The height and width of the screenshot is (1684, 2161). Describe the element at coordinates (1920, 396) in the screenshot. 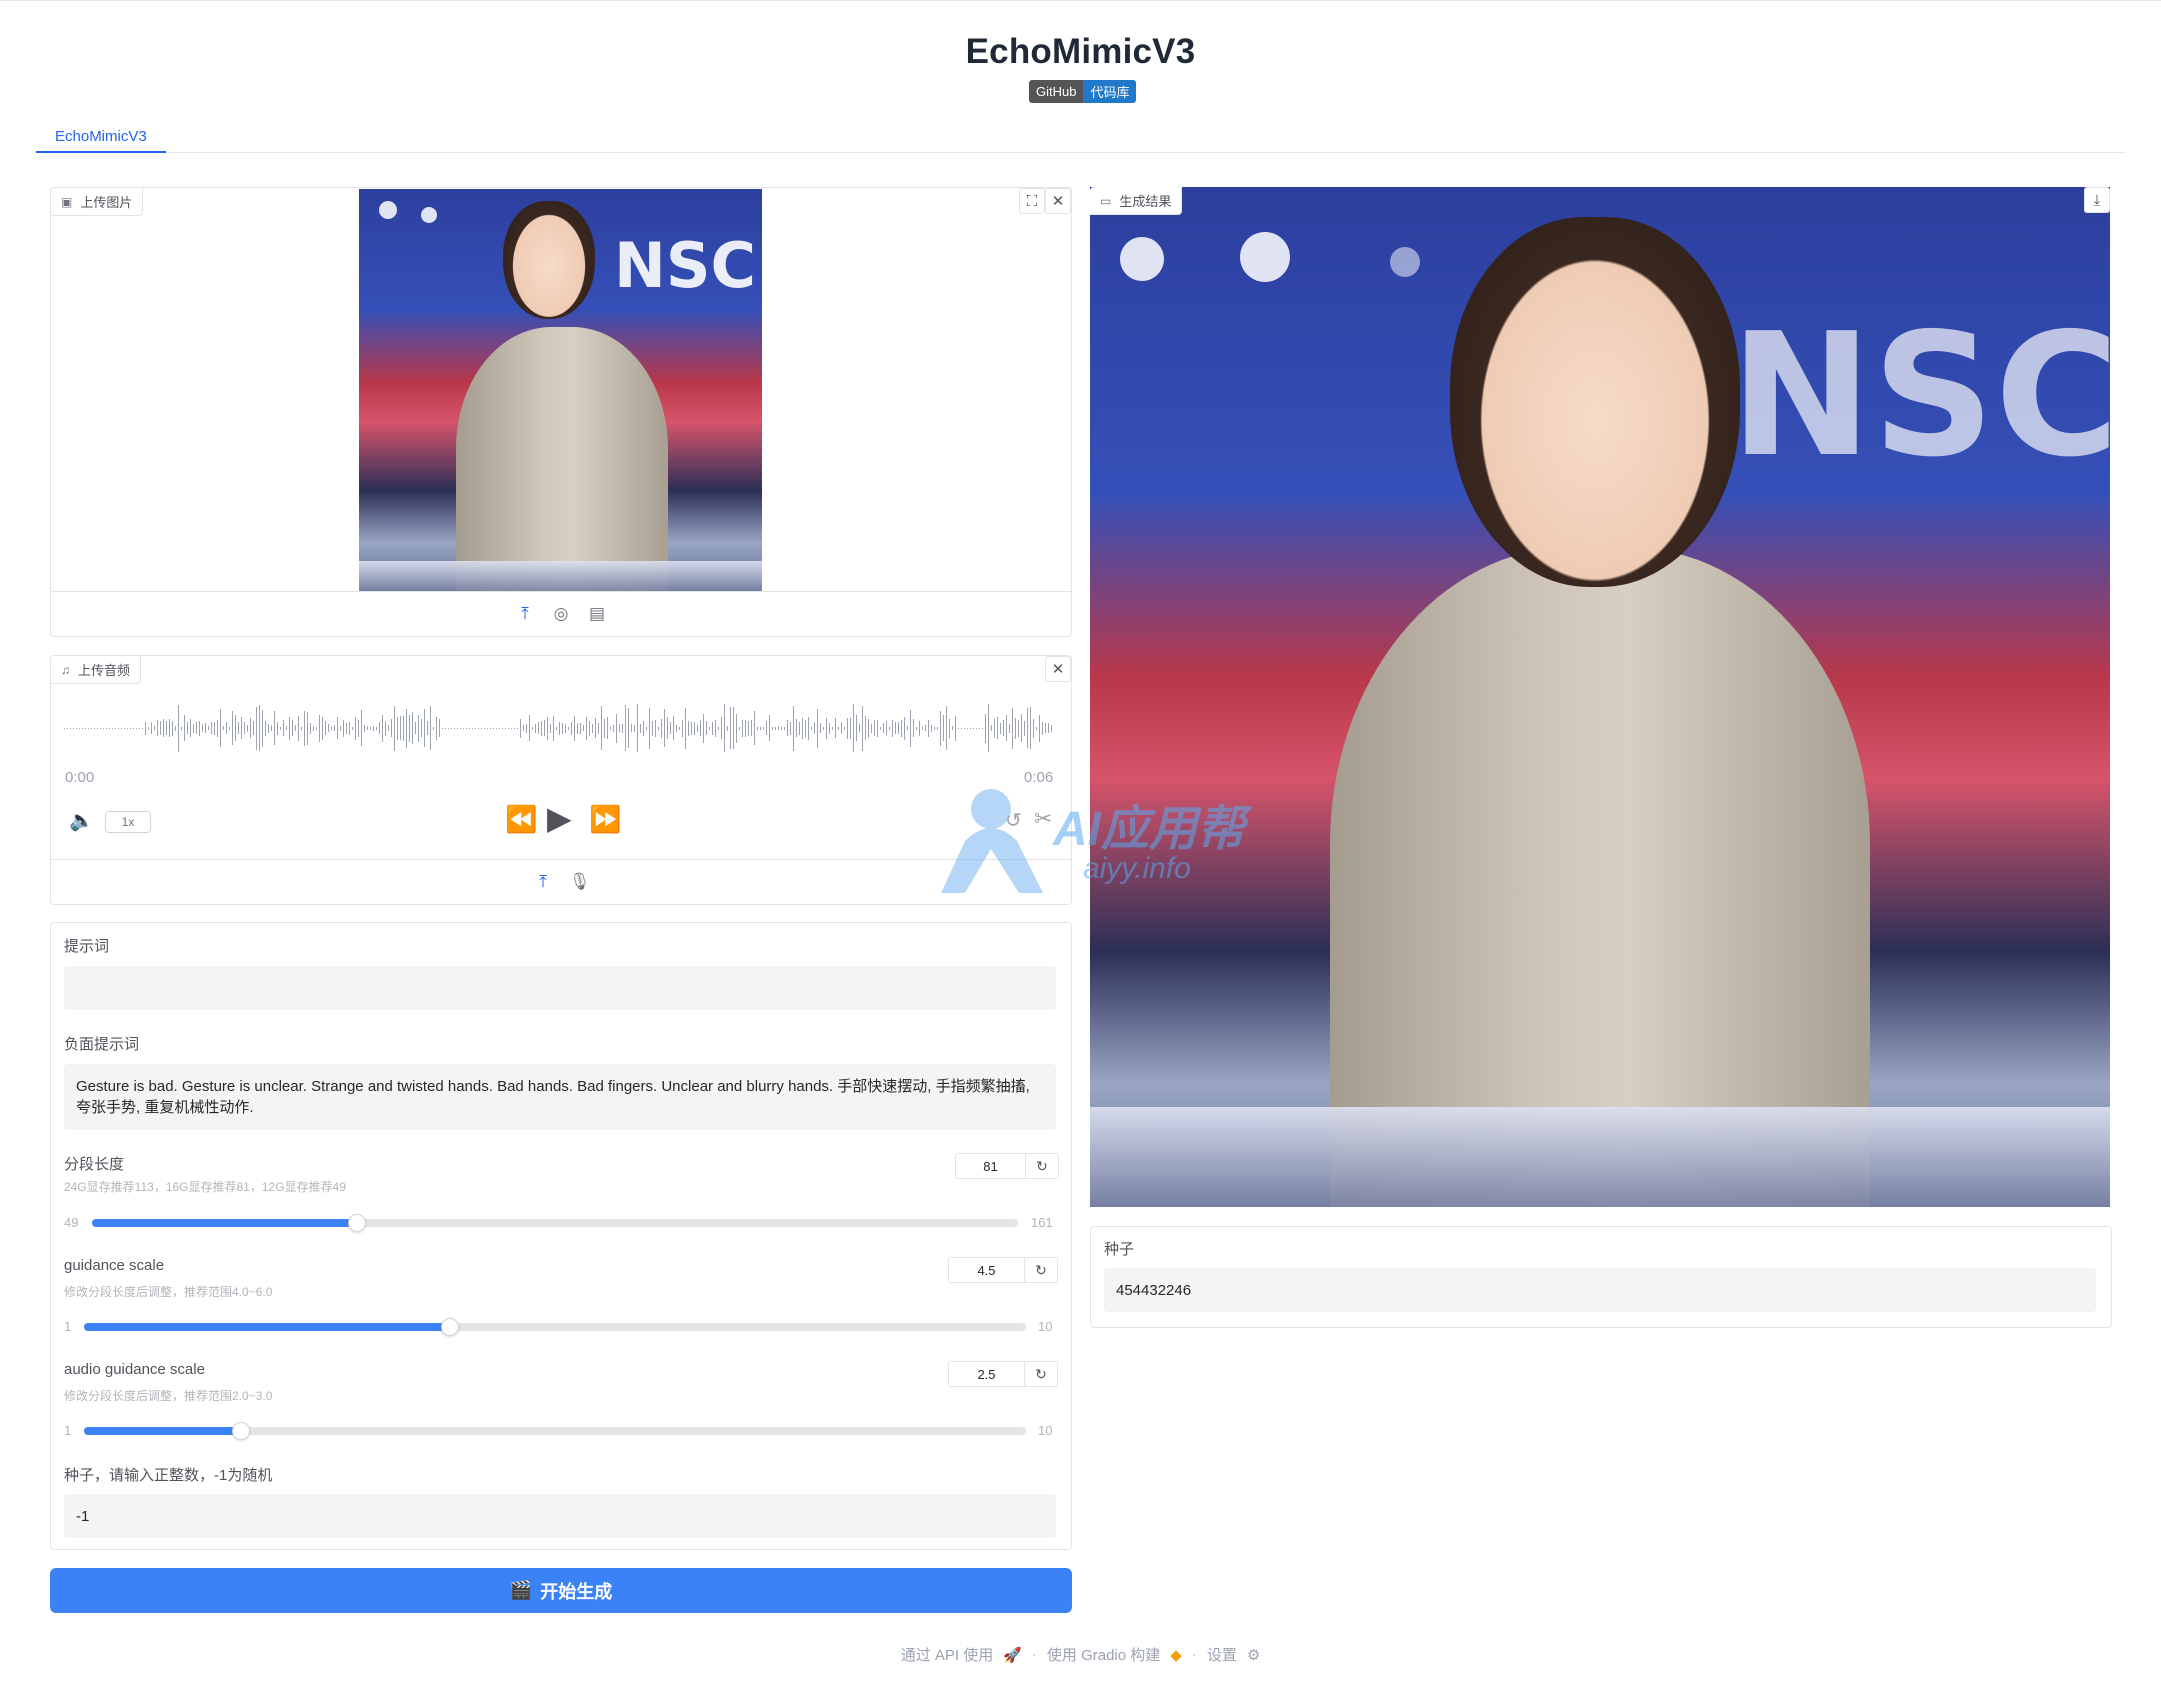

I see `result-brand-text: NSC` at that location.